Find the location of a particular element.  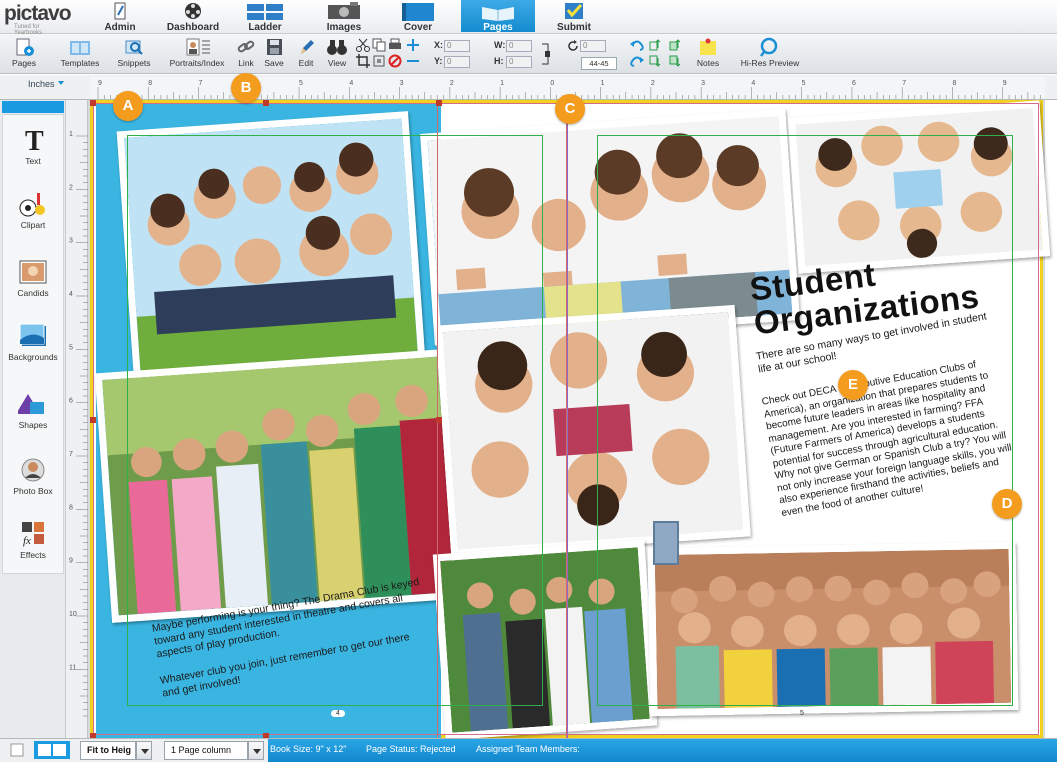

vertical-ruler-tick-label: 8 is located at coordinates (71, 507).